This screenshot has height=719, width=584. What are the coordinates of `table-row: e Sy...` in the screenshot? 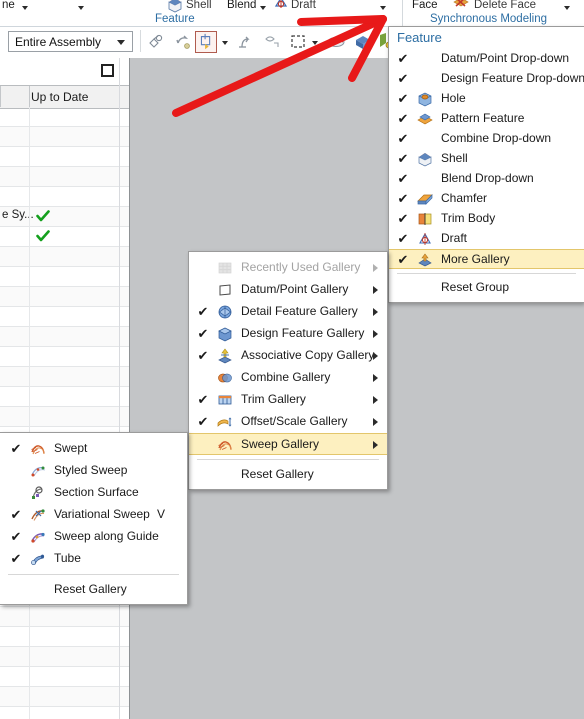 It's located at (65, 217).